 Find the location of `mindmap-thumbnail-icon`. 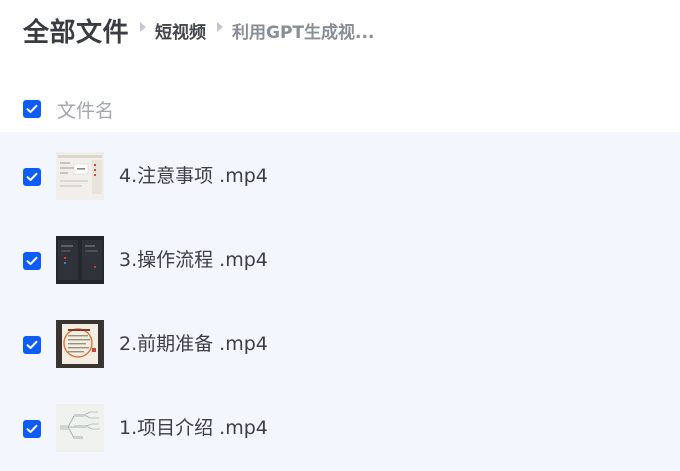

mindmap-thumbnail-icon is located at coordinates (80, 428).